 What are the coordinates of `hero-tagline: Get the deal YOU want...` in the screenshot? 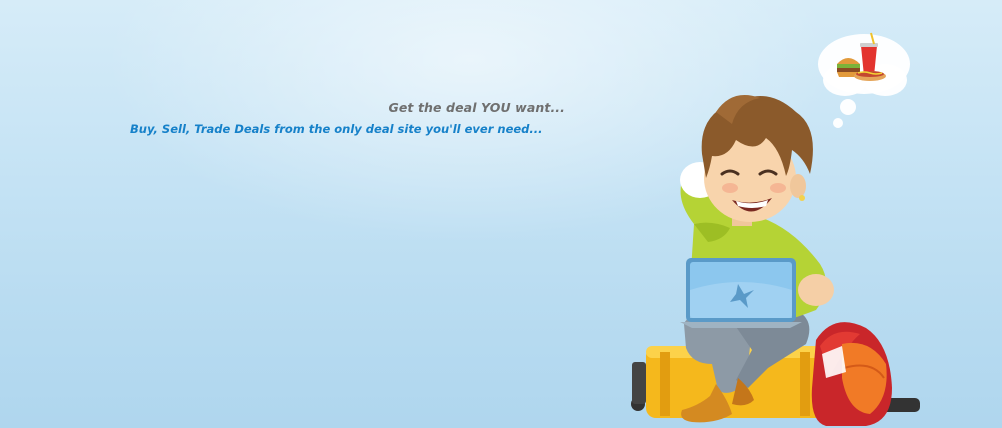 It's located at (476, 107).